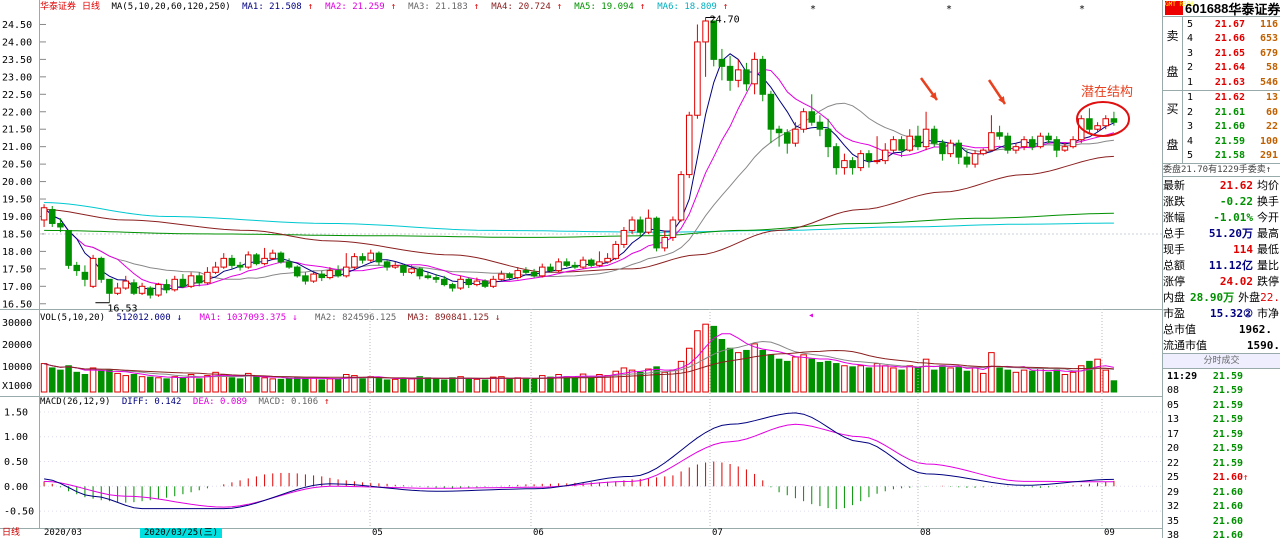 The height and width of the screenshot is (538, 1280). I want to click on bid-row: 3 21.60 22, so click(1231, 127).